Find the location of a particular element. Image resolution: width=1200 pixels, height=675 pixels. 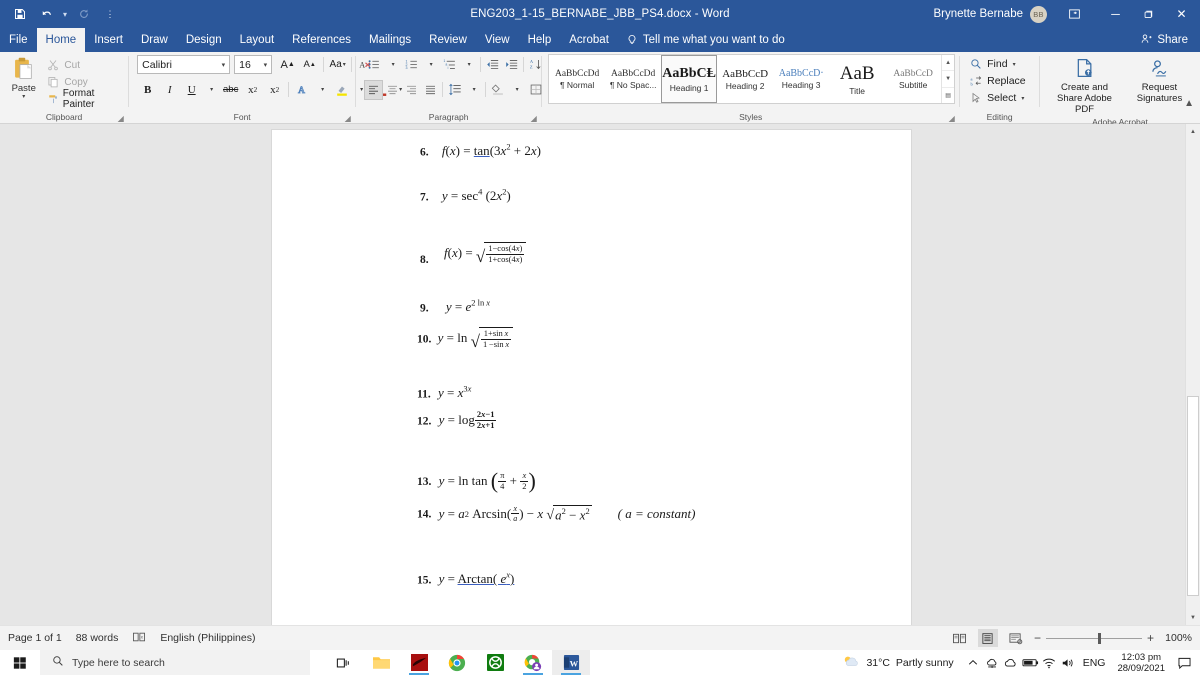

onedrive-cloud-icon is located at coordinates (1011, 662).